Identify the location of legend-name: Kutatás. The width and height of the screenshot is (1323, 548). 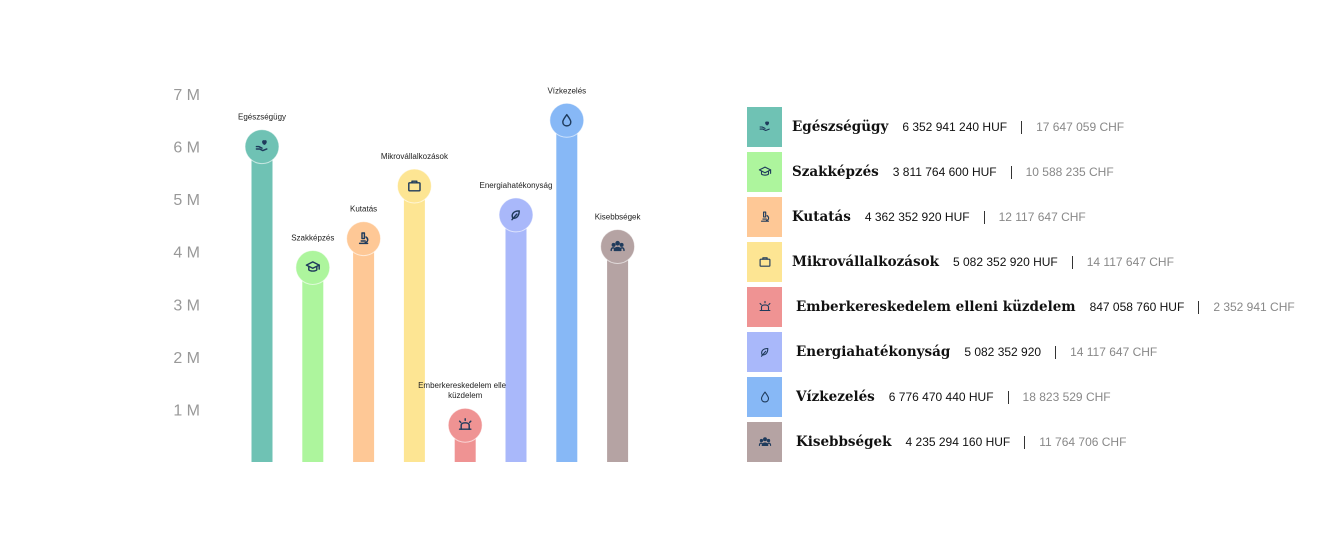
(821, 217).